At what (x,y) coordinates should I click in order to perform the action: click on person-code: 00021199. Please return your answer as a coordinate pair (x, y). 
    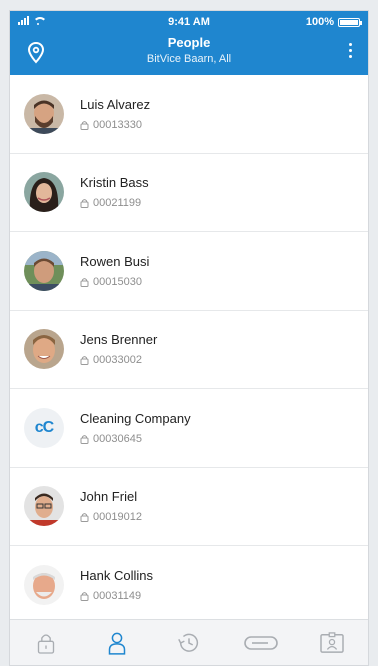
    Looking at the image, I should click on (117, 203).